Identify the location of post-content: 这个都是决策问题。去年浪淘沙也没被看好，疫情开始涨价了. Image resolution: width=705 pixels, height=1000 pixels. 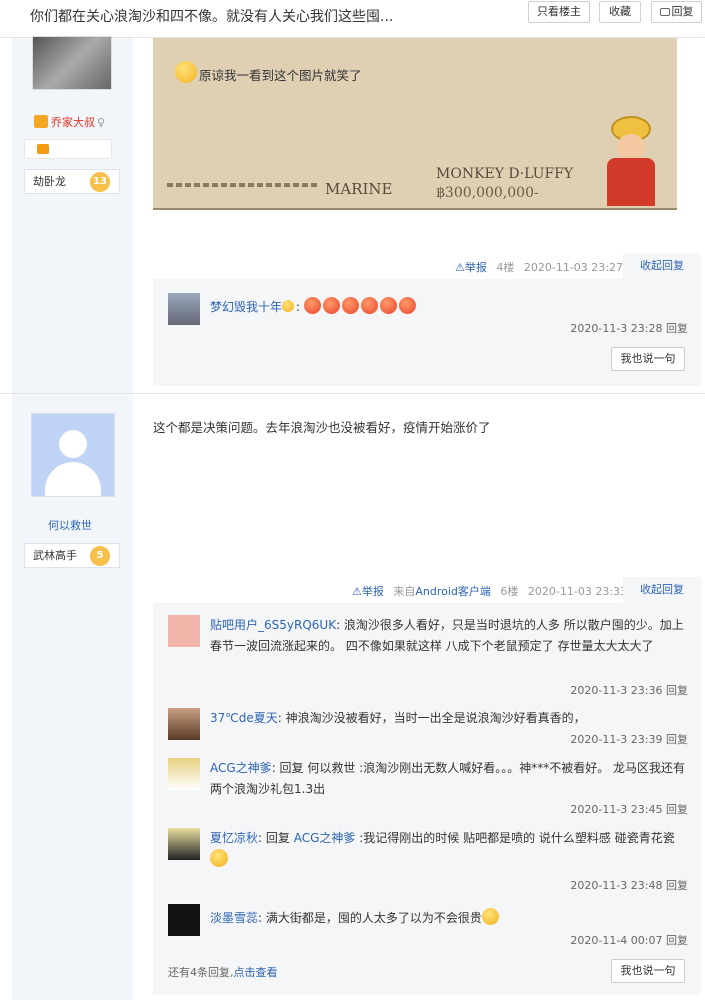
(322, 427).